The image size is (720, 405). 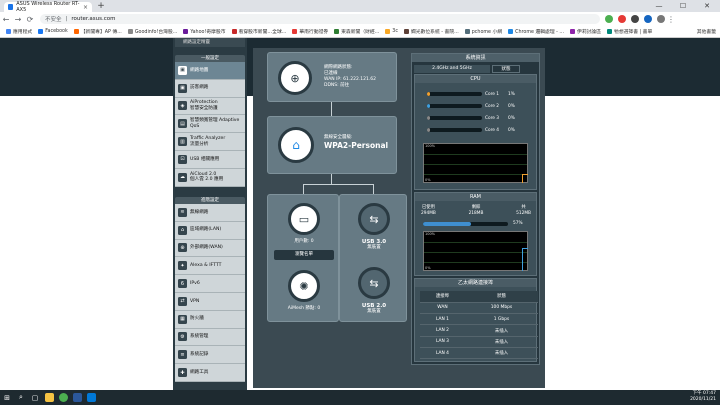 I want to click on port-status: 1 Gbps, so click(x=501, y=319).